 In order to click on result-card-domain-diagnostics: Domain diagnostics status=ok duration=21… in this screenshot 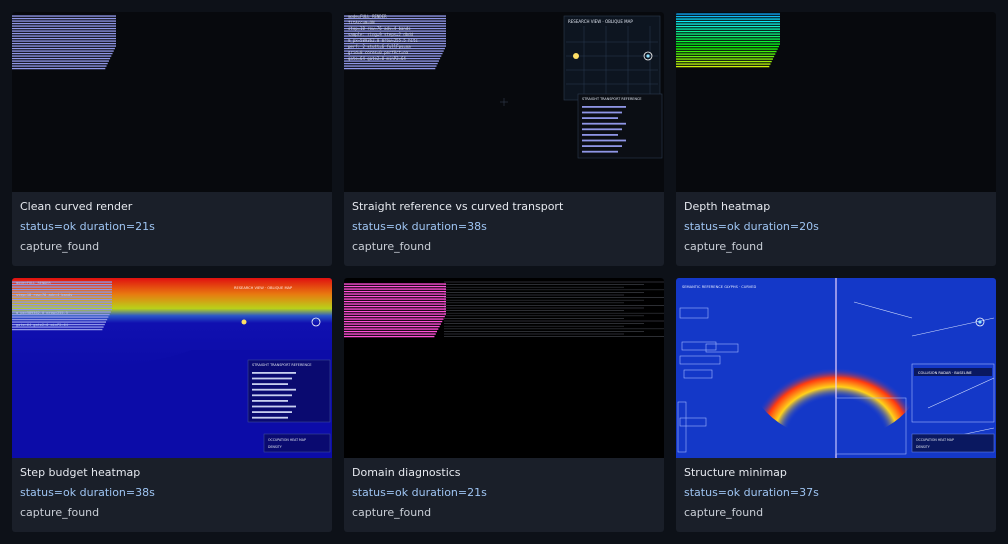, I will do `click(504, 405)`.